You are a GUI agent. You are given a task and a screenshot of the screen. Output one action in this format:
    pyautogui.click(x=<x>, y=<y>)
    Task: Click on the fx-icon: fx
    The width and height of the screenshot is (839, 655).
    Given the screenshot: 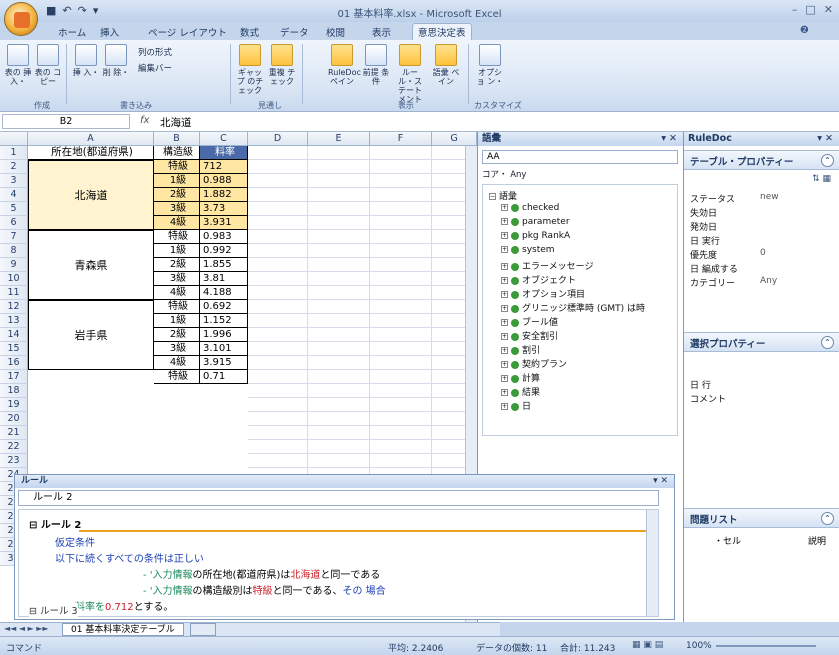 What is the action you would take?
    pyautogui.click(x=144, y=120)
    